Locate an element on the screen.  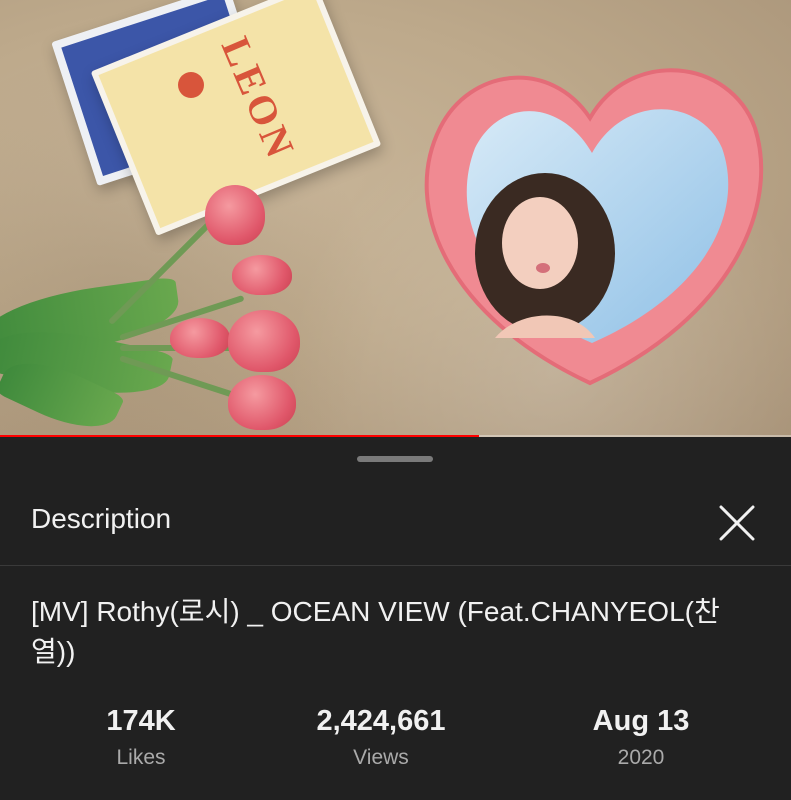
upload-year: 2020 is located at coordinates (641, 757).